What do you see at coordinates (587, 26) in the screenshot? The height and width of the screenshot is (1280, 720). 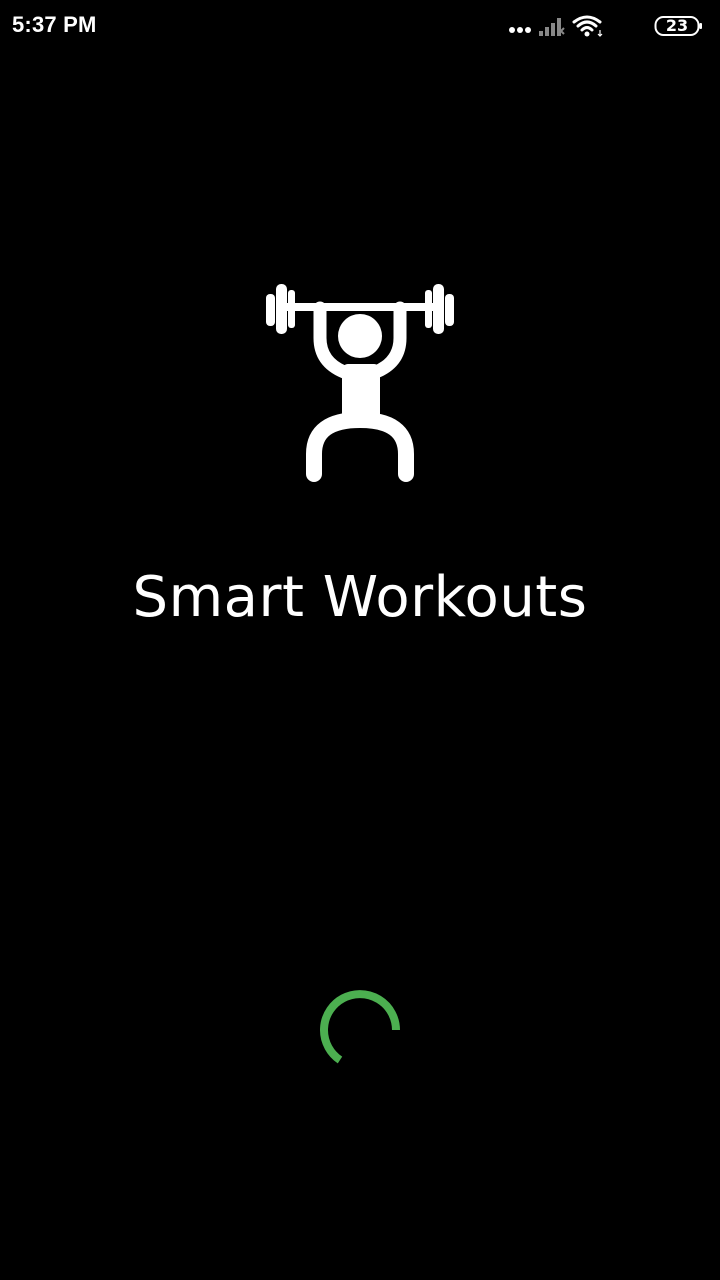 I see `wifi-icon` at bounding box center [587, 26].